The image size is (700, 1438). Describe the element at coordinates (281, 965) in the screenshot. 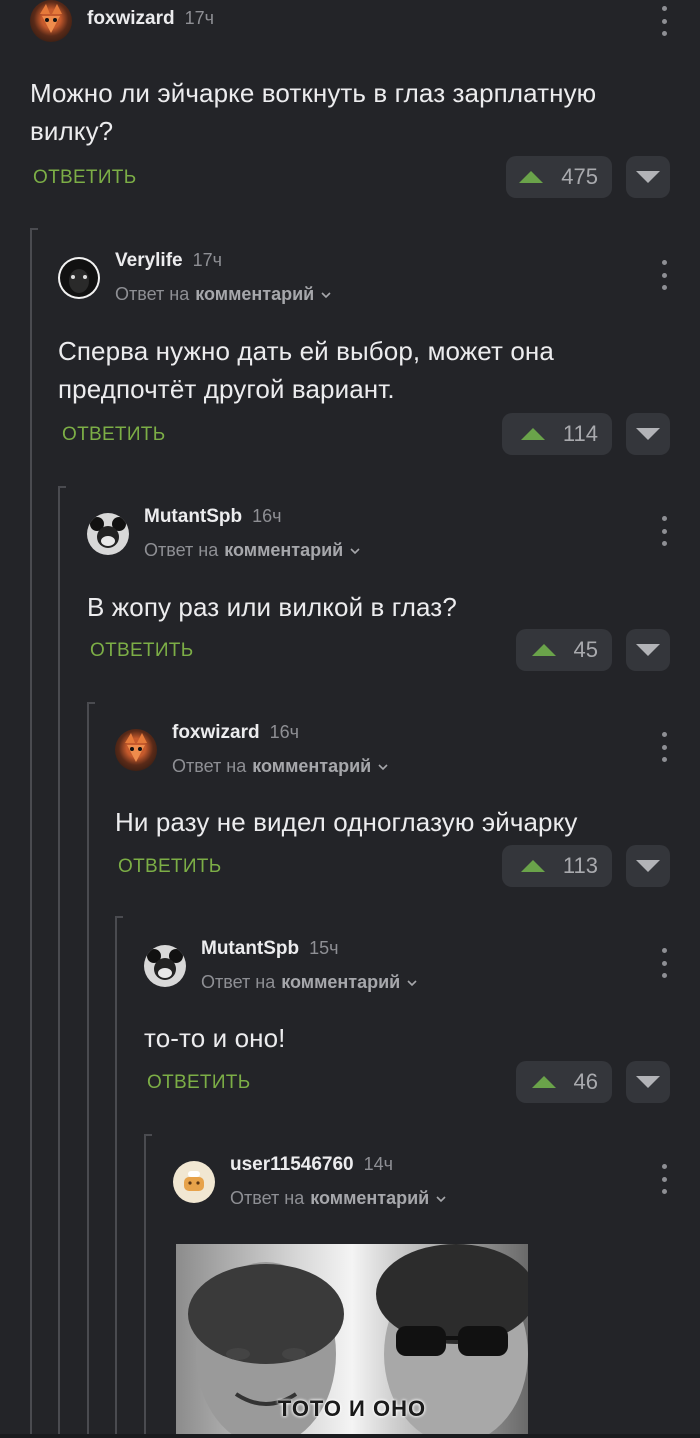

I see `comment-header: MutantSpb 15ч Ответ на комментарий` at that location.